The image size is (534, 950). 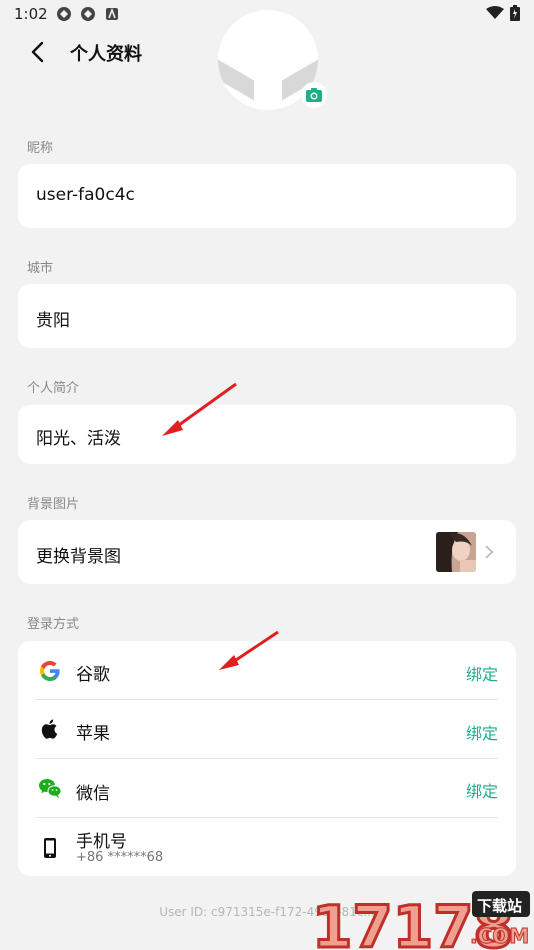 What do you see at coordinates (495, 12) in the screenshot?
I see `wifi-icon` at bounding box center [495, 12].